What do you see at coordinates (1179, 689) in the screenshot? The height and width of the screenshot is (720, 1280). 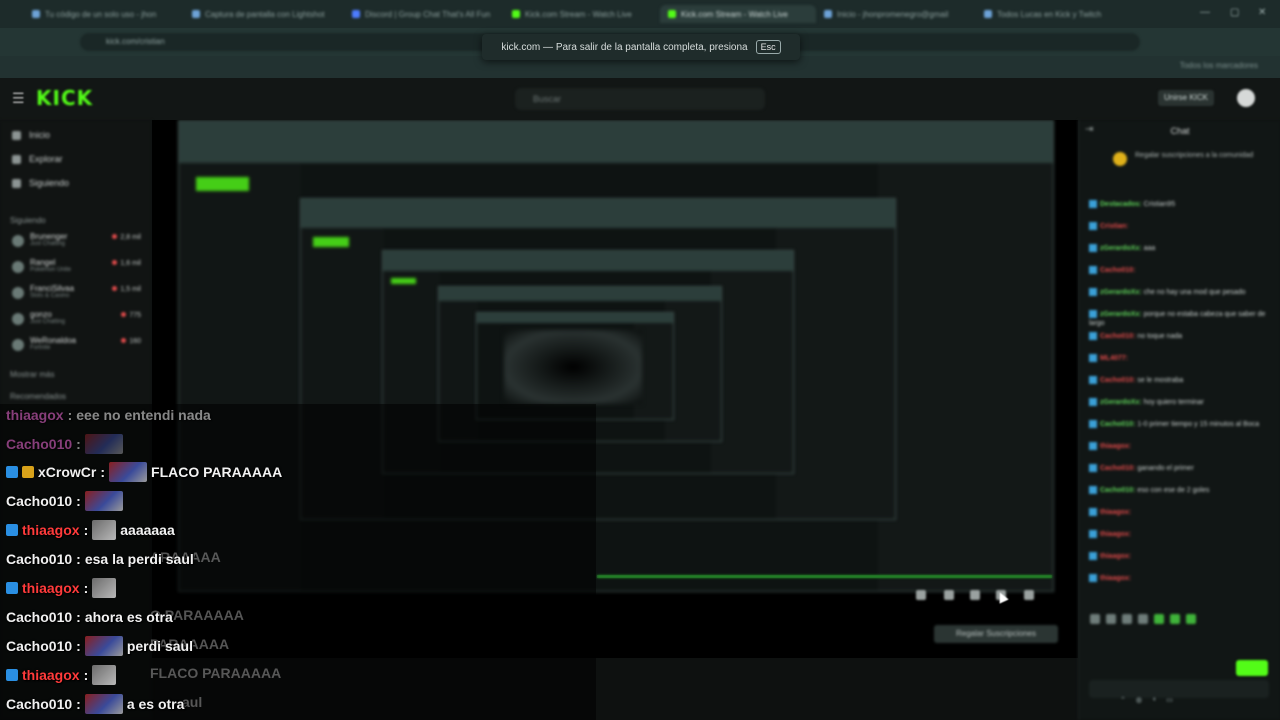 I see `chat-input` at bounding box center [1179, 689].